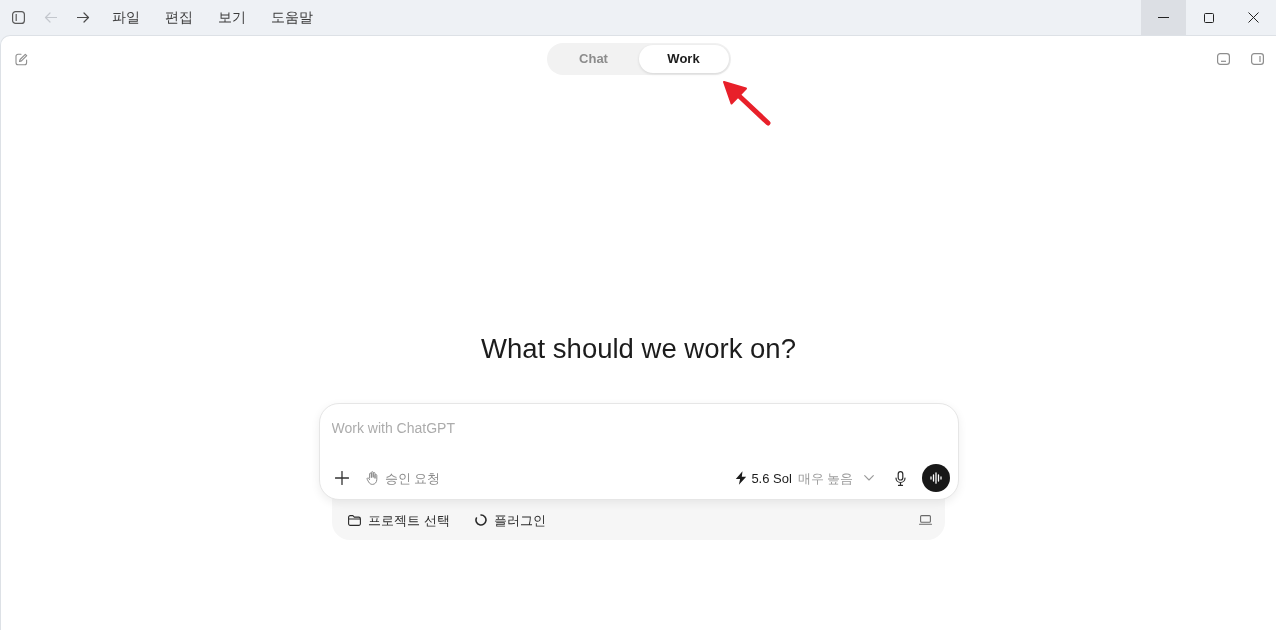 This screenshot has width=1276, height=630. Describe the element at coordinates (638, 349) in the screenshot. I see `page-heading: What should we work on?` at that location.